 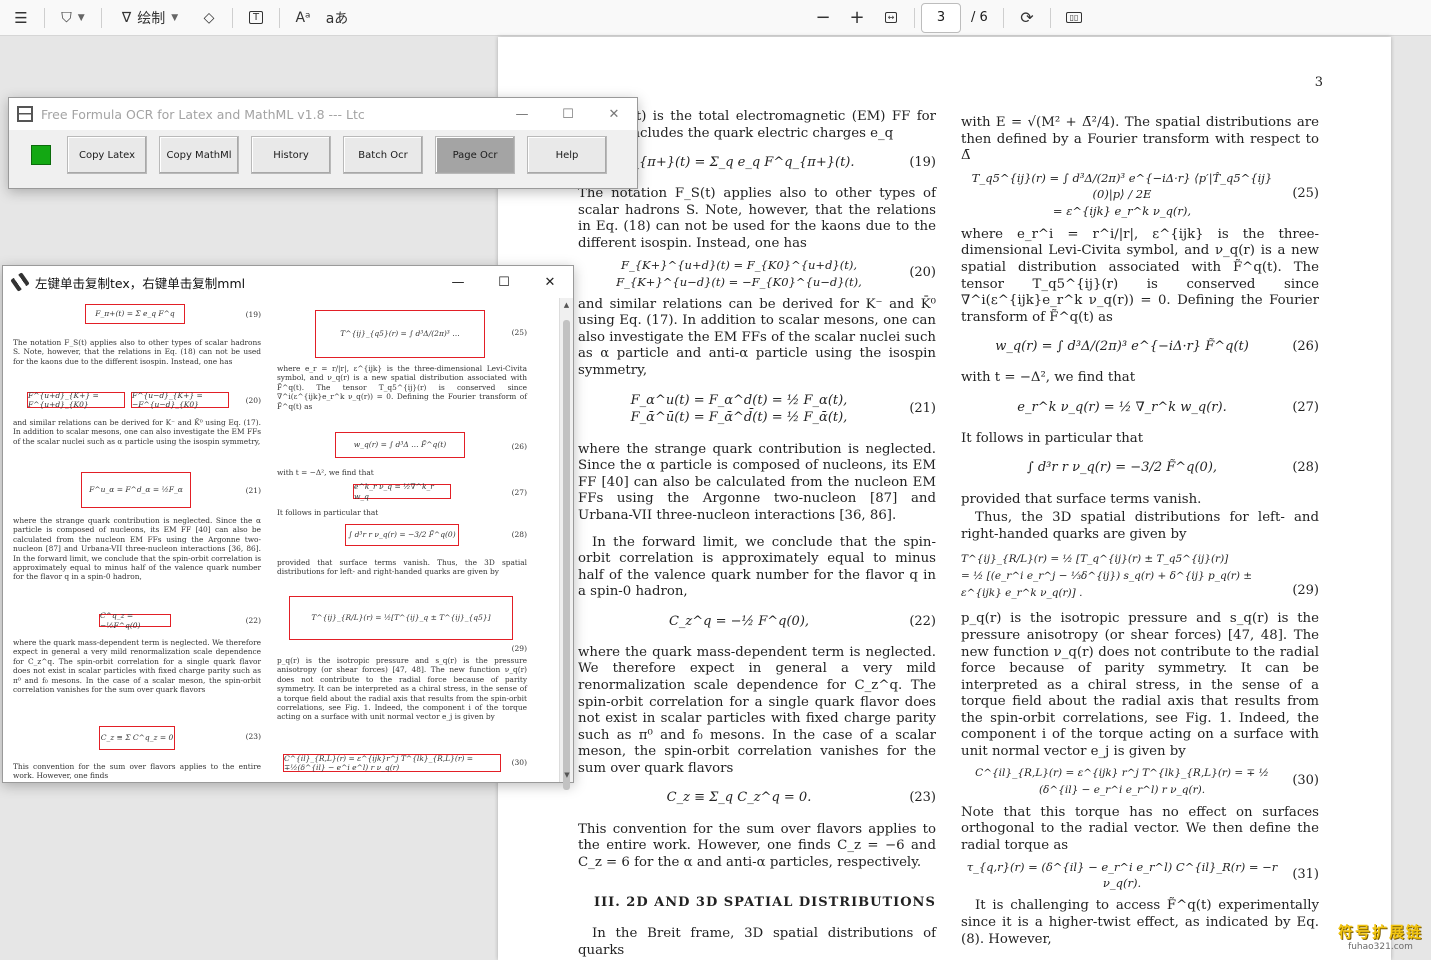 I want to click on formula-box: w_q(r) = ∫ d³Δ … F̃^q(t), so click(x=400, y=445).